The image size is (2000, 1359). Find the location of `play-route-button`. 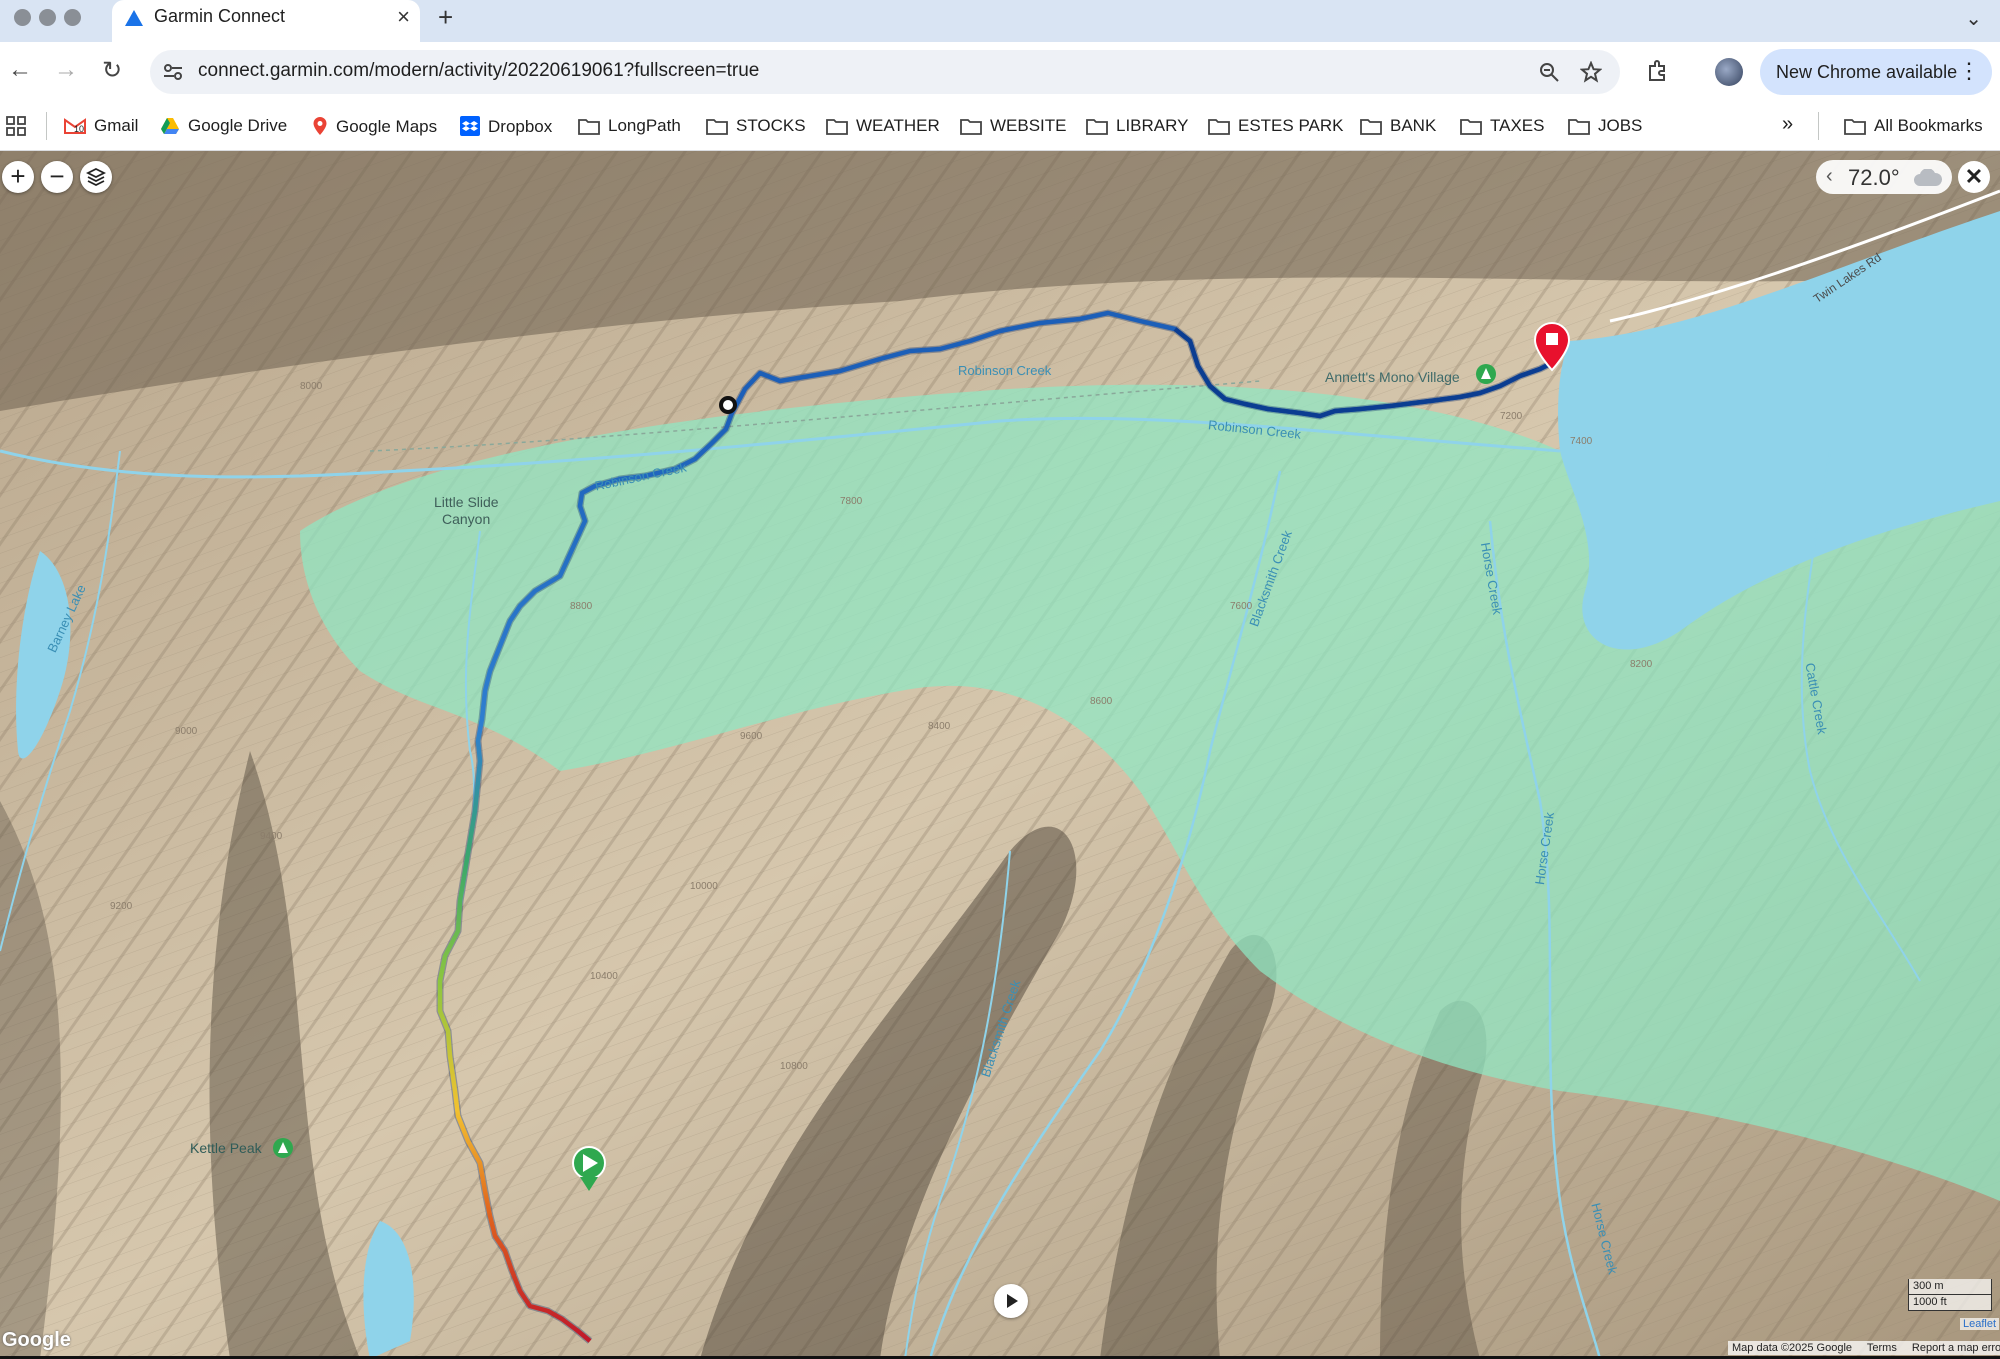

play-route-button is located at coordinates (1011, 1301).